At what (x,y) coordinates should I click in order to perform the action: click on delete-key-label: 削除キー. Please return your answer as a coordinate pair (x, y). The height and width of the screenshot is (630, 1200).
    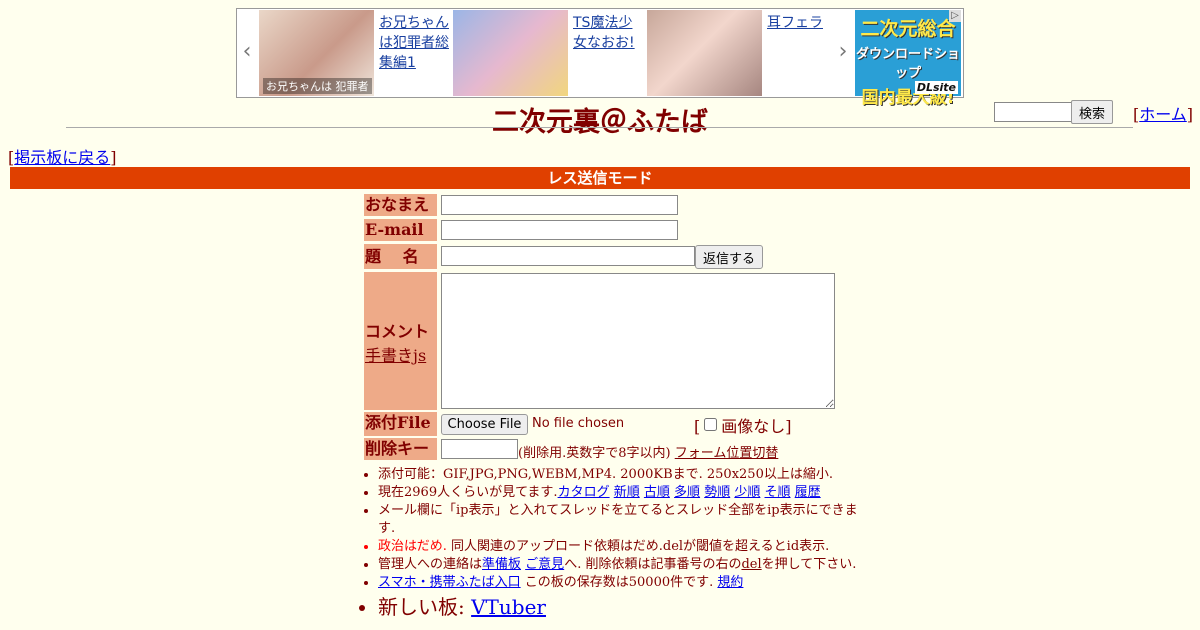
    Looking at the image, I should click on (400, 449).